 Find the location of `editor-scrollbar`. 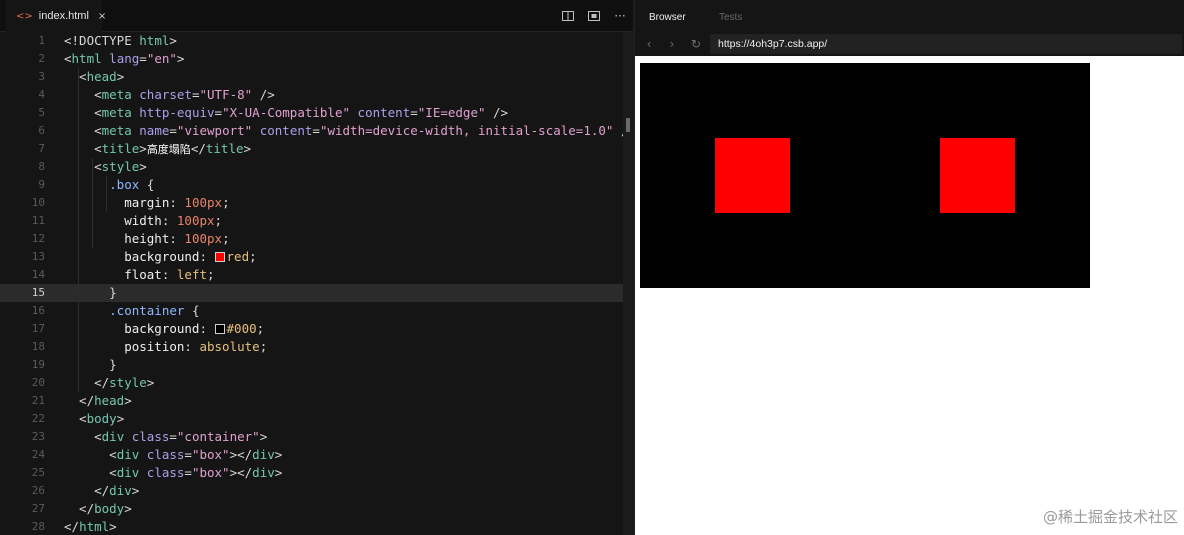

editor-scrollbar is located at coordinates (628, 283).